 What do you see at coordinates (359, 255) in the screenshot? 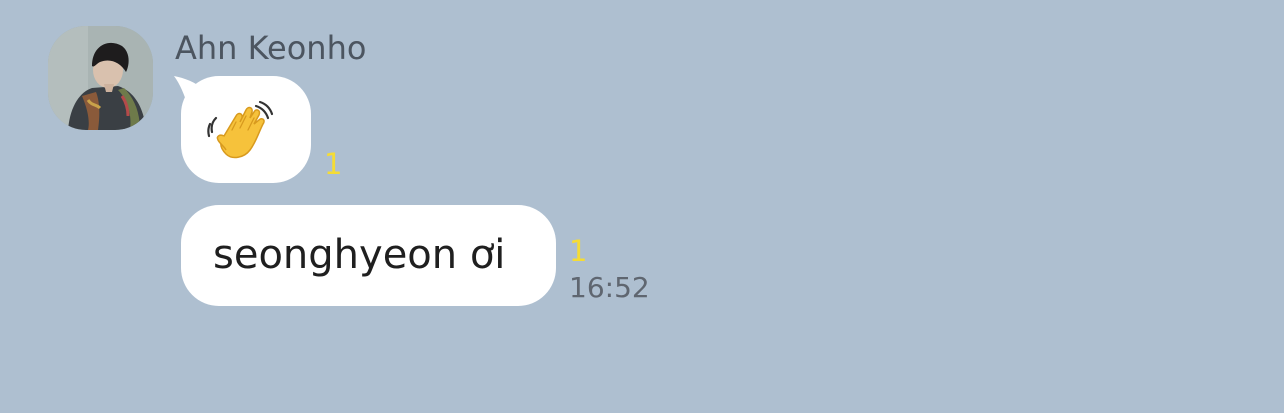
I see `message-text: seonghyeon ơi` at bounding box center [359, 255].